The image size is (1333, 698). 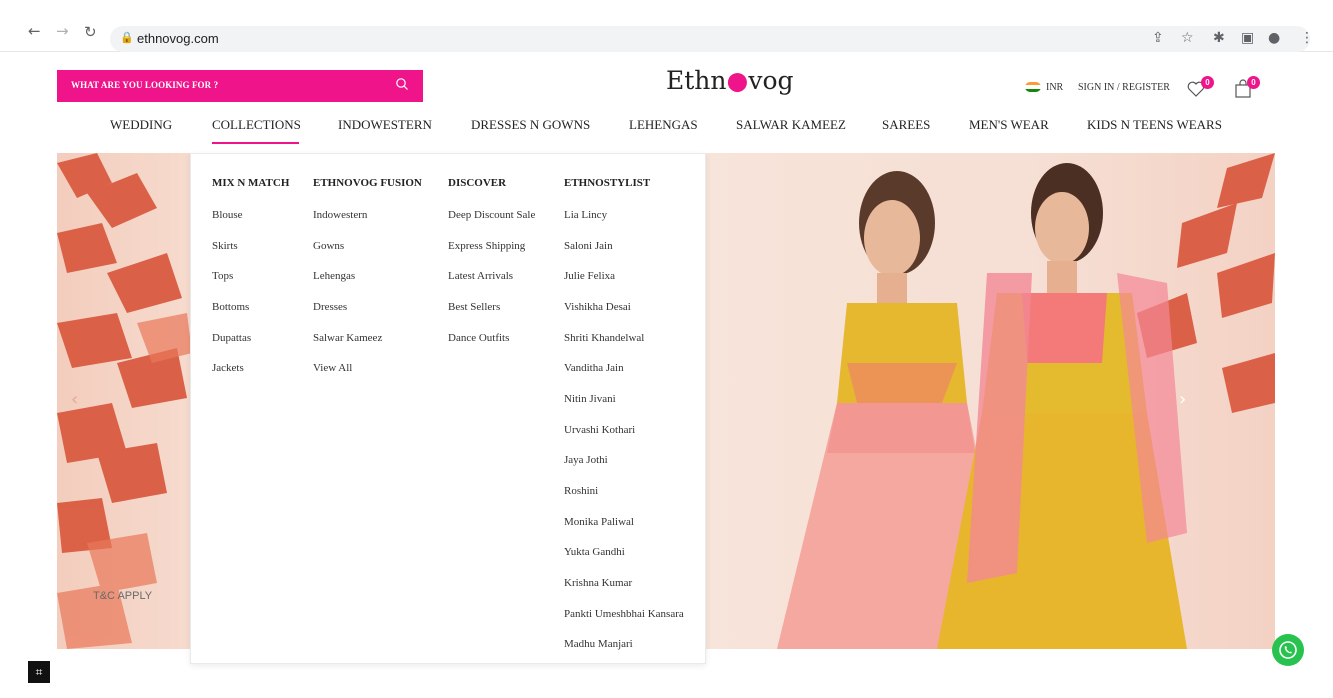 What do you see at coordinates (228, 368) in the screenshot?
I see `menu-link: Jackets` at bounding box center [228, 368].